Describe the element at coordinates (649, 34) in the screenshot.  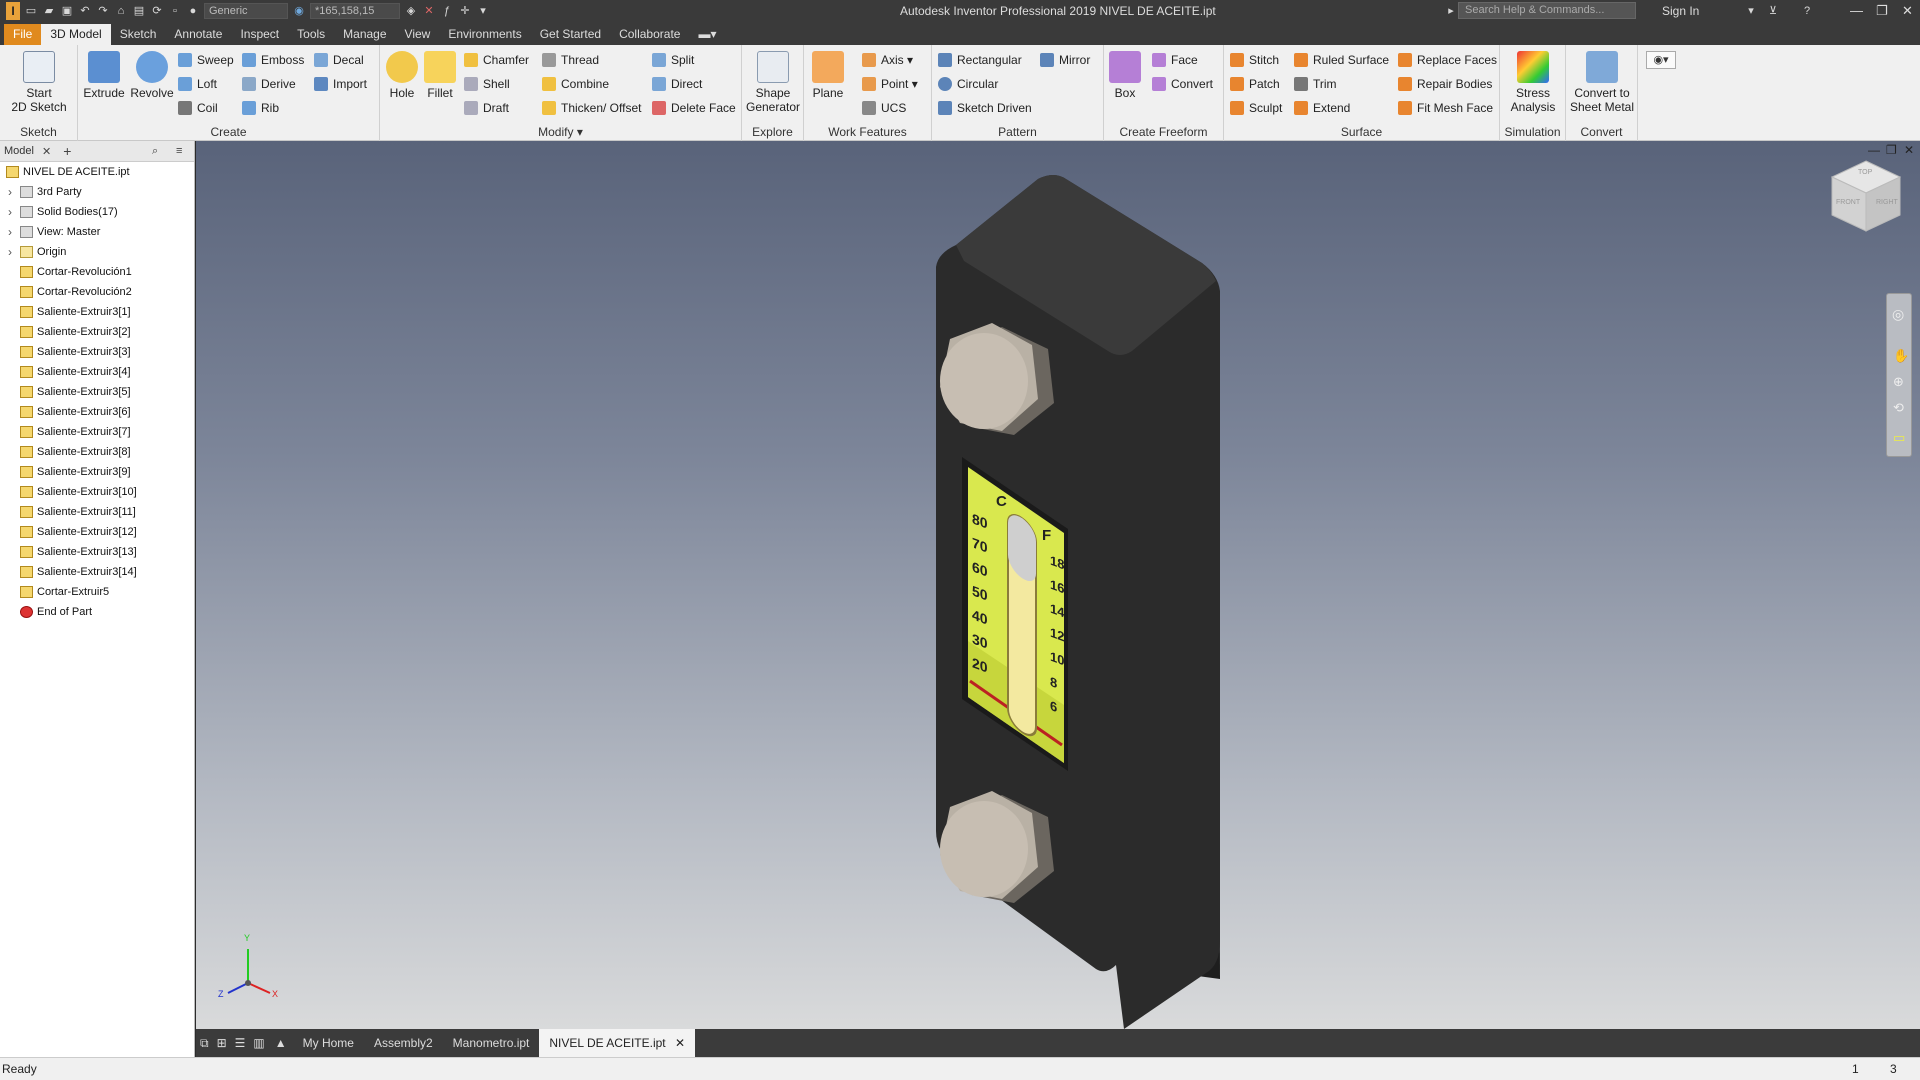
I see `tab-collaborate: Collaborate` at that location.